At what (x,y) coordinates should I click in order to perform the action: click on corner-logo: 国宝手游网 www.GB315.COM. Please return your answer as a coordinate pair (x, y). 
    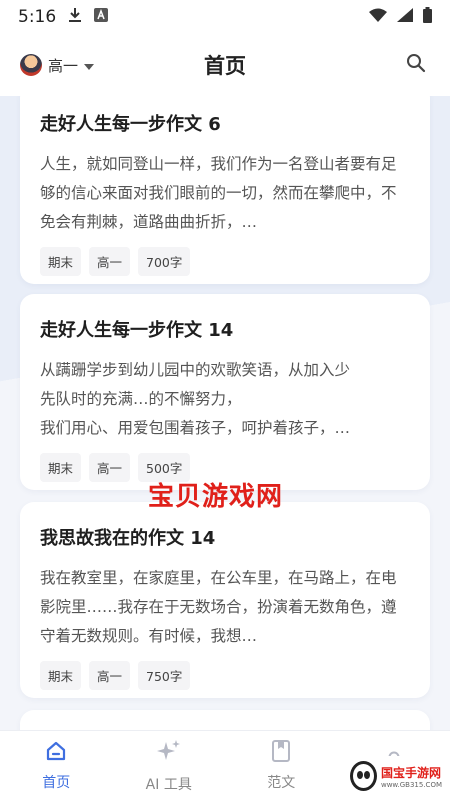
    Looking at the image, I should click on (396, 776).